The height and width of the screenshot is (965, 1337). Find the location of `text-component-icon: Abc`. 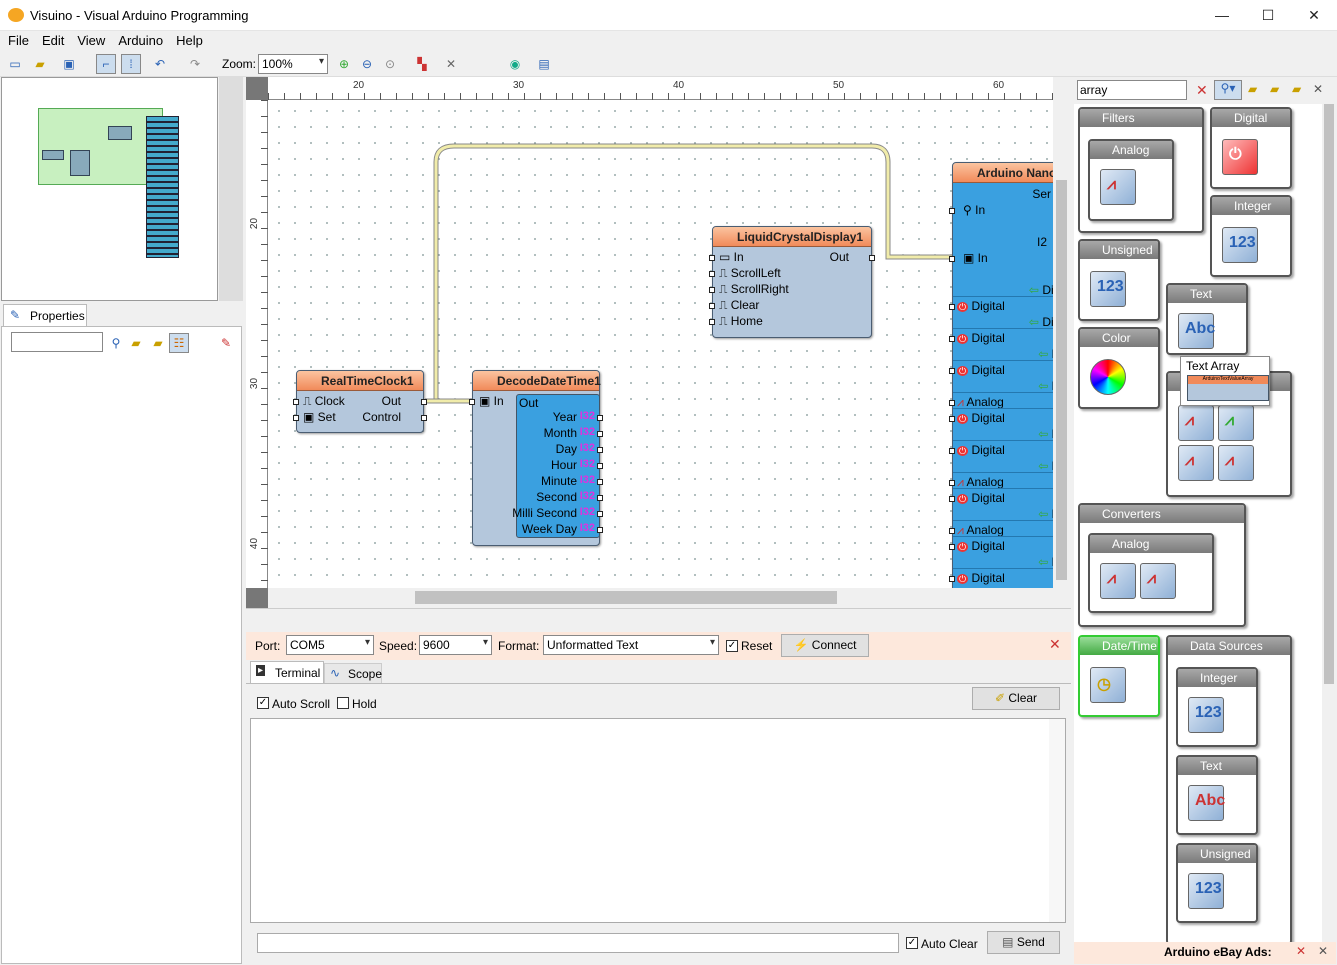

text-component-icon: Abc is located at coordinates (1196, 331).